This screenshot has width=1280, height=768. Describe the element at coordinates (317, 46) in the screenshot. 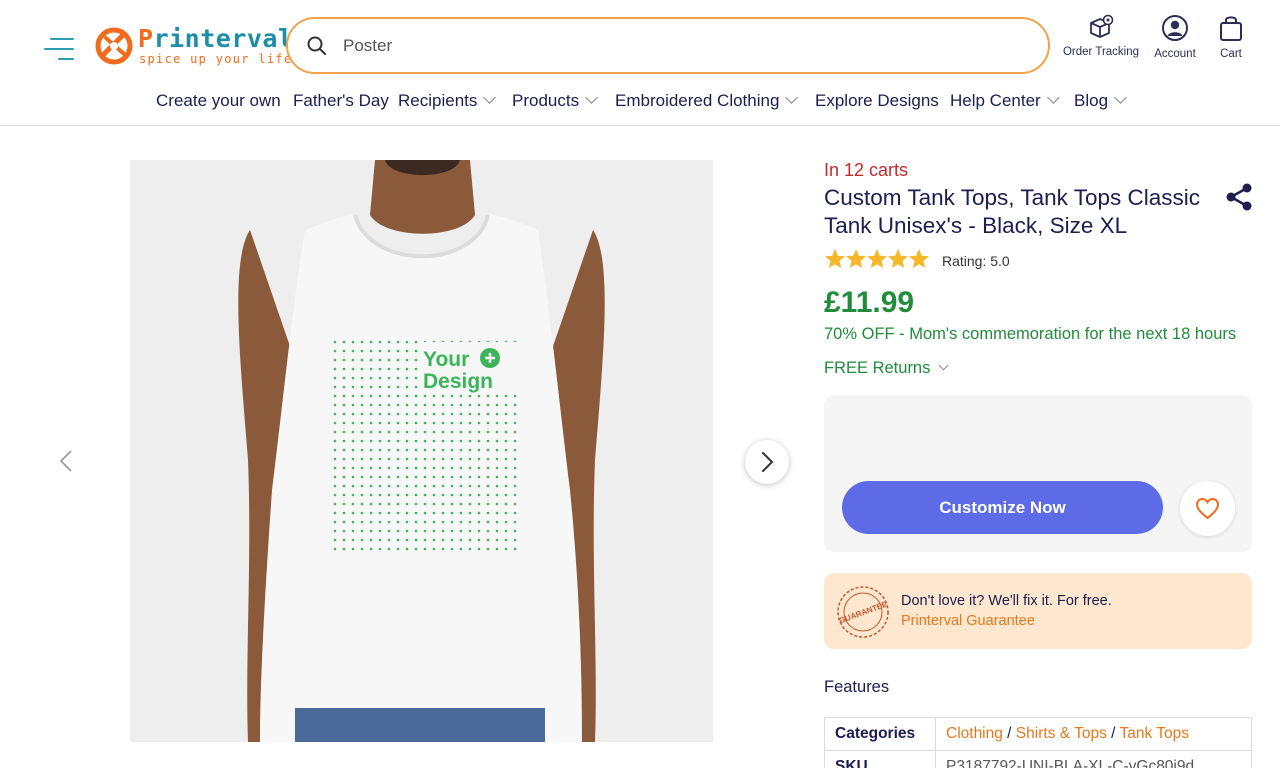

I see `search-icon` at that location.